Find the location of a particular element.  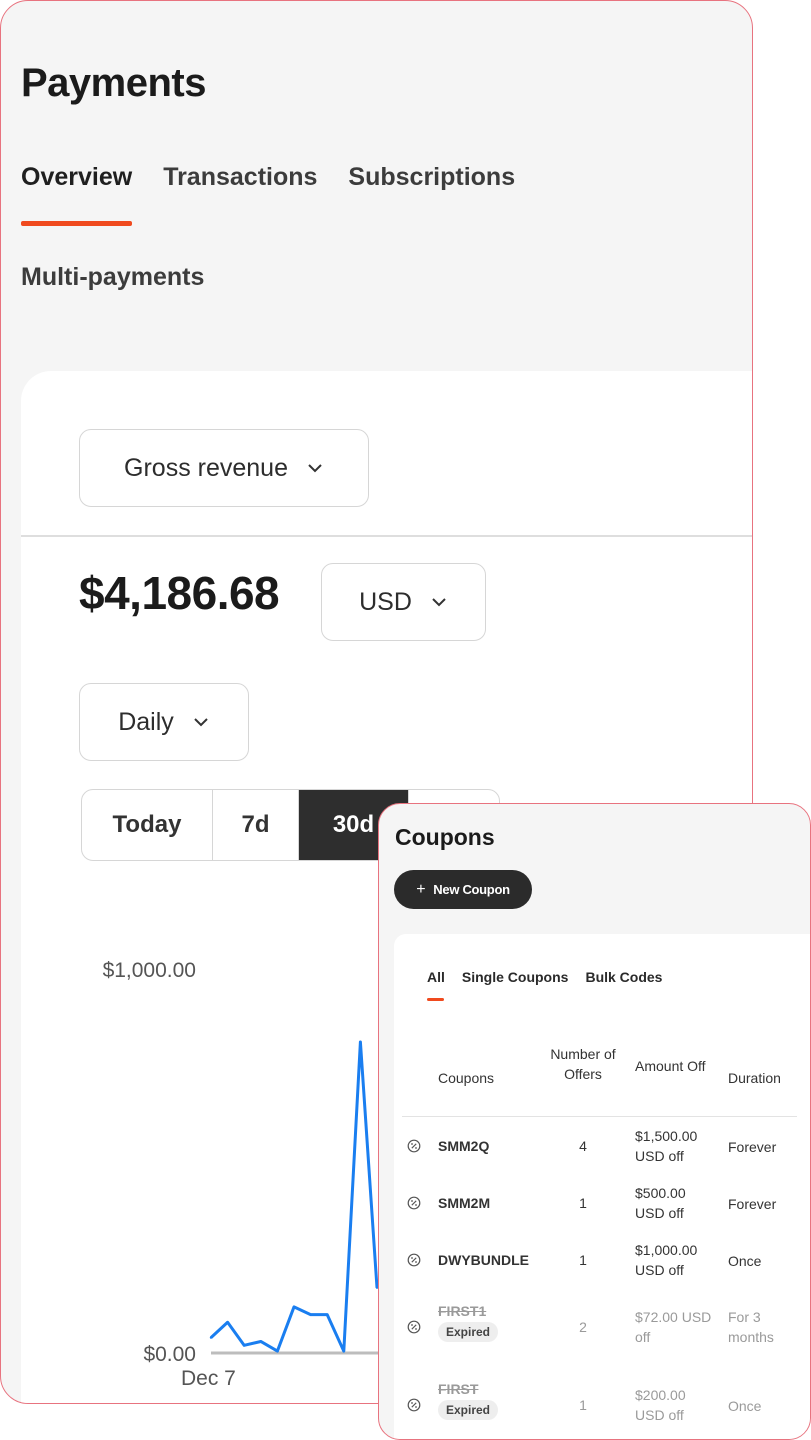

revenue-line is located at coordinates (294, 1196).